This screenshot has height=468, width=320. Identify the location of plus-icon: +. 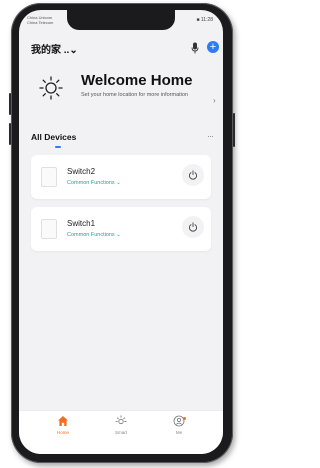
(213, 47).